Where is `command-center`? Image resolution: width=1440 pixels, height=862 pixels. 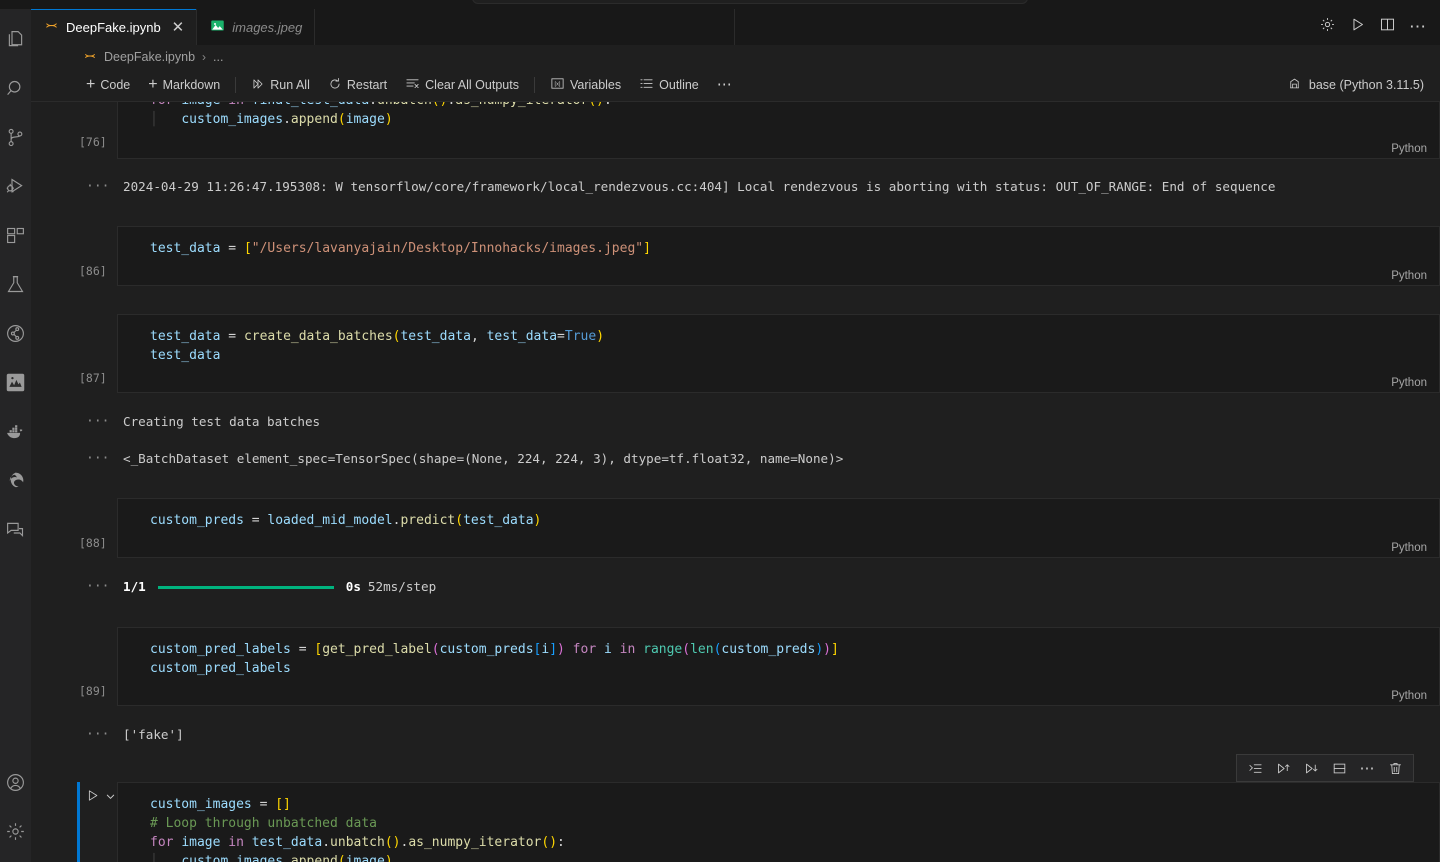 command-center is located at coordinates (750, 2).